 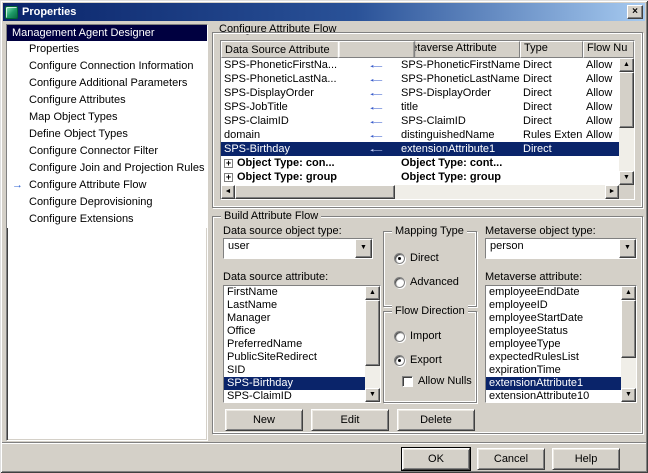 What do you see at coordinates (288, 121) in the screenshot?
I see `cell-data-source: SPS-ClaimID` at bounding box center [288, 121].